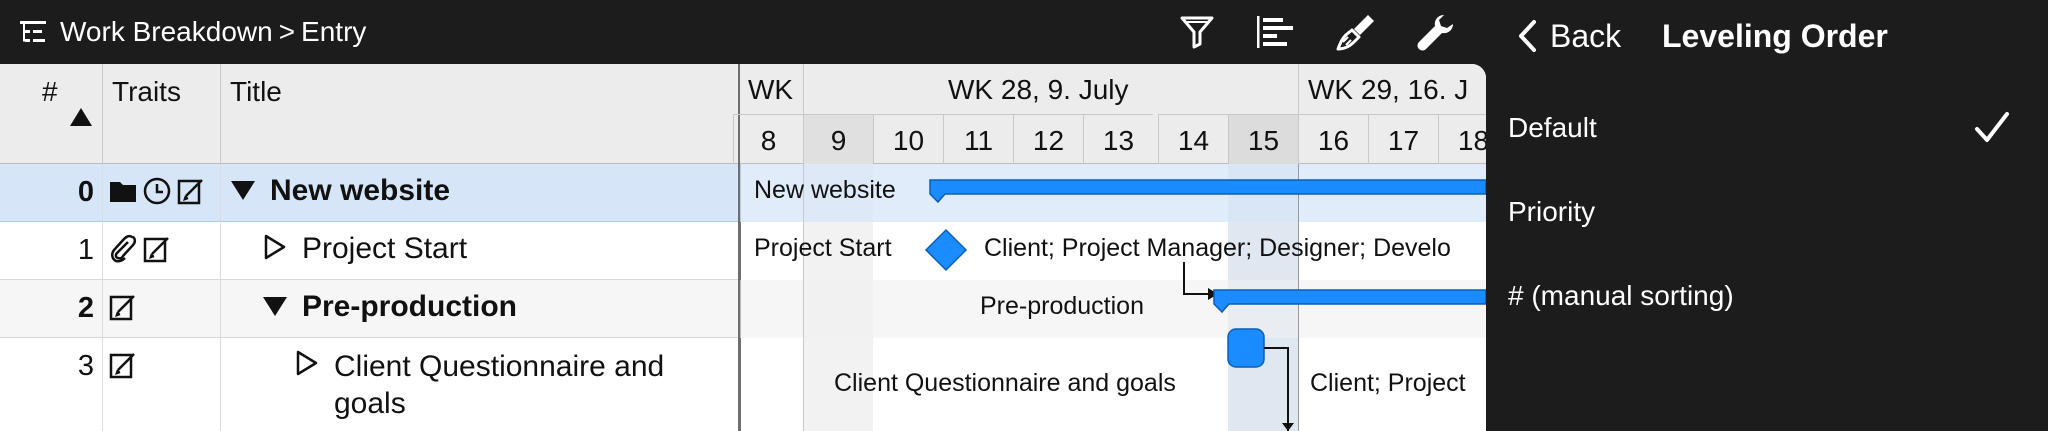  I want to click on column-header-number: #, so click(50, 114).